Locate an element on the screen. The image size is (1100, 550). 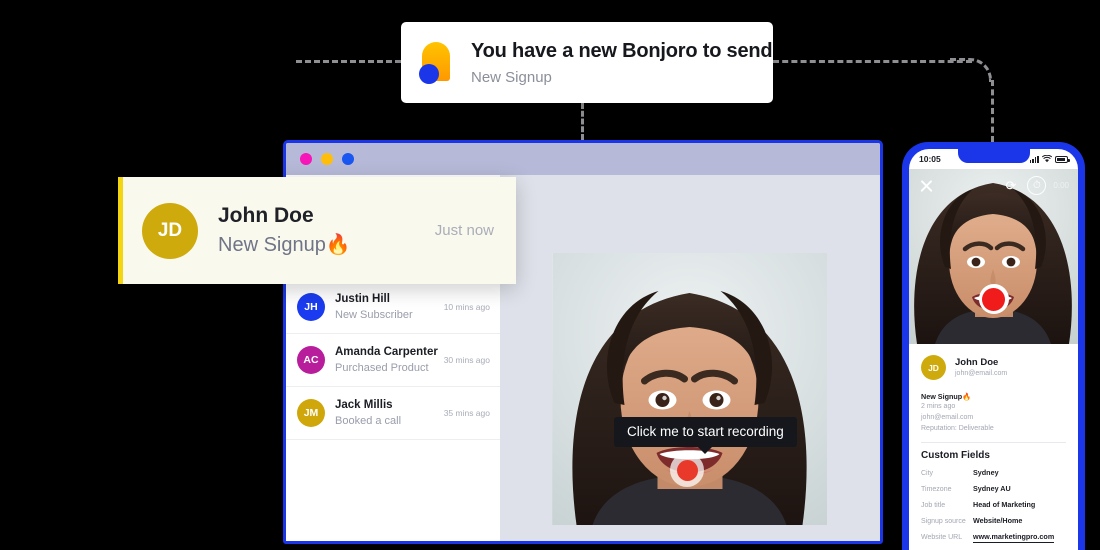
notification-title: You have a new Bonjoro to send is located at coordinates (622, 51).